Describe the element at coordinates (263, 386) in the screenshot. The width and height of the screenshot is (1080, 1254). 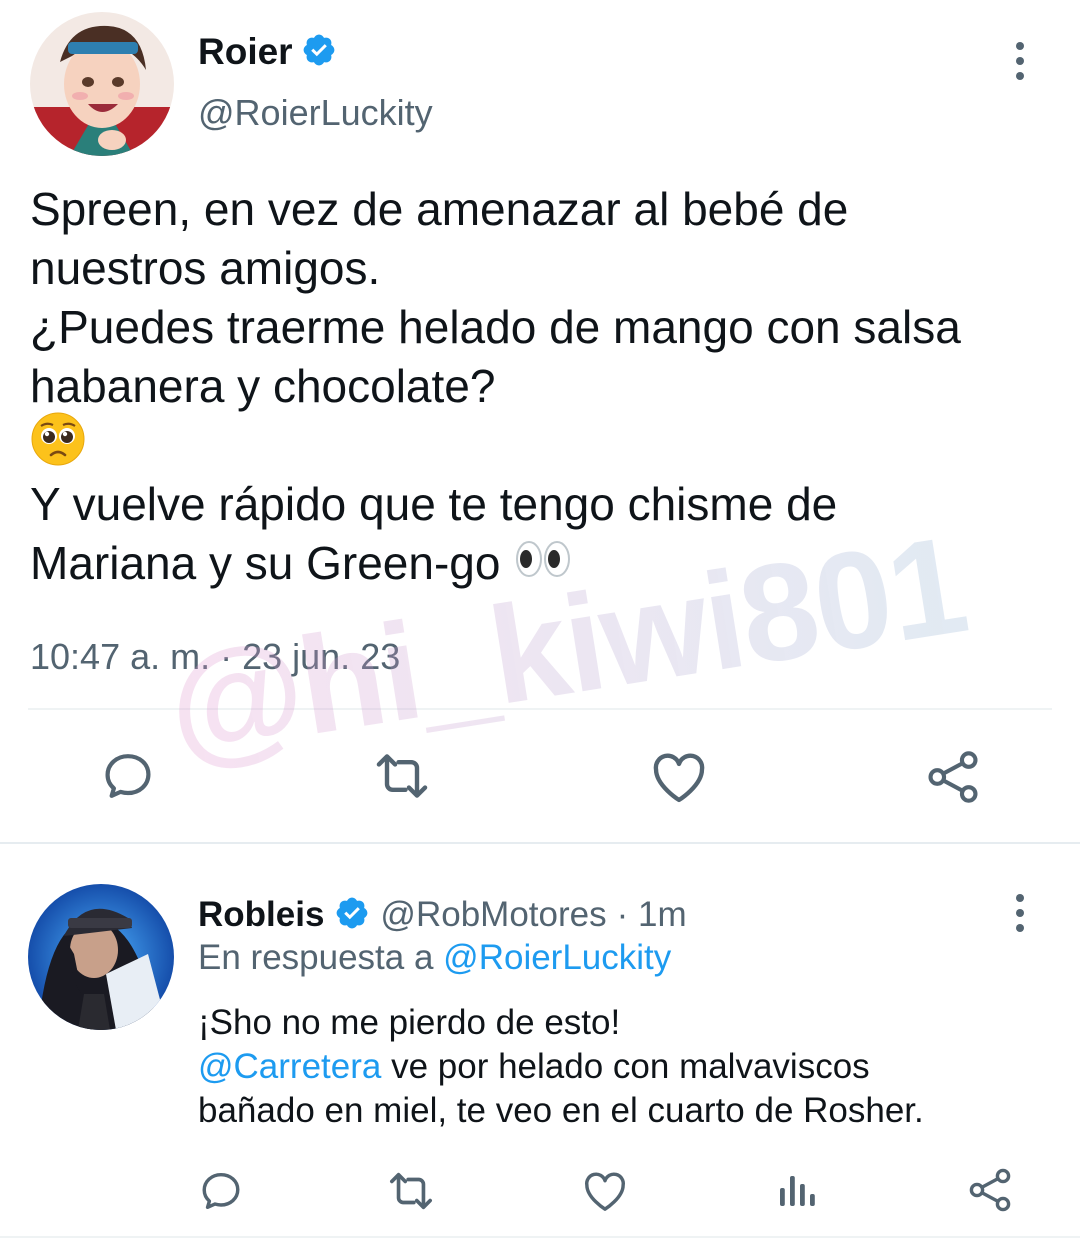
I see `tweet-text-line: habanera y chocolate?` at that location.